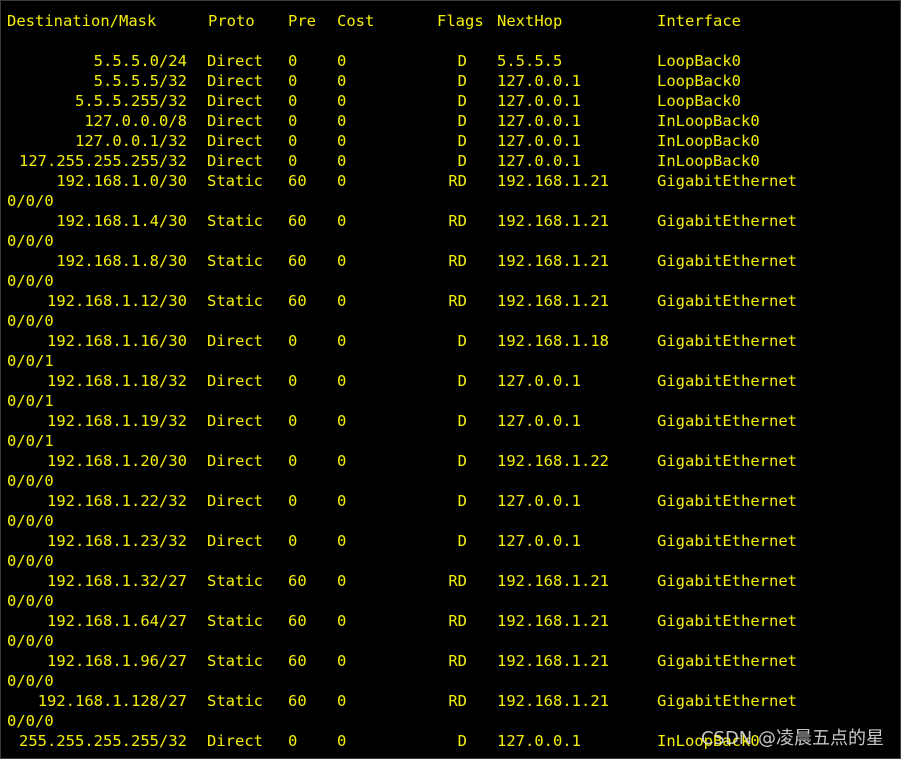  What do you see at coordinates (117, 501) in the screenshot?
I see `route-destination: 192.168.1.22/32` at bounding box center [117, 501].